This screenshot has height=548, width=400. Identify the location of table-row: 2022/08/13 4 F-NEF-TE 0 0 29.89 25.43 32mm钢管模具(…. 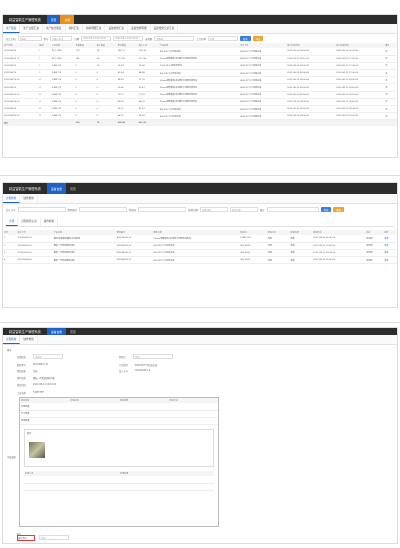
(200, 87).